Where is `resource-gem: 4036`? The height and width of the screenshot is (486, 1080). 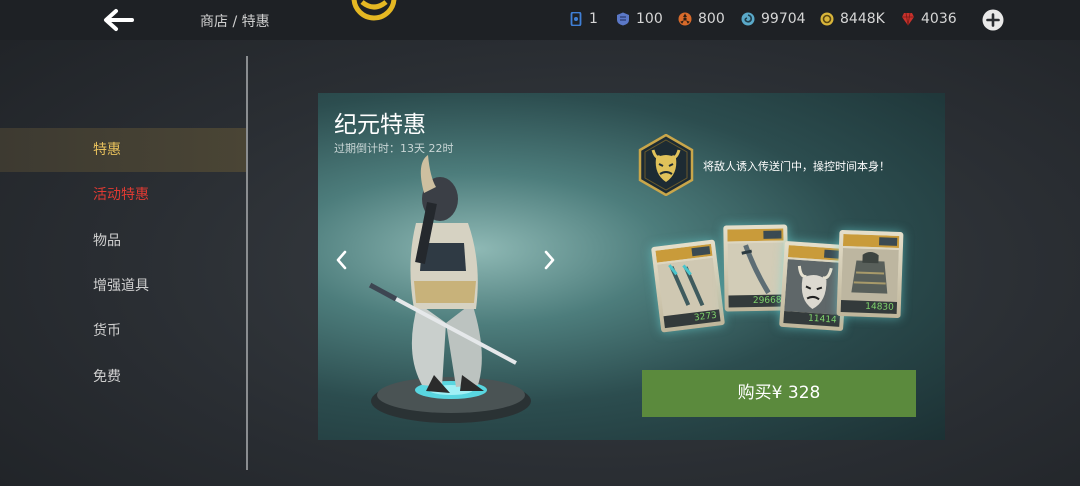
resource-gem: 4036 is located at coordinates (929, 19).